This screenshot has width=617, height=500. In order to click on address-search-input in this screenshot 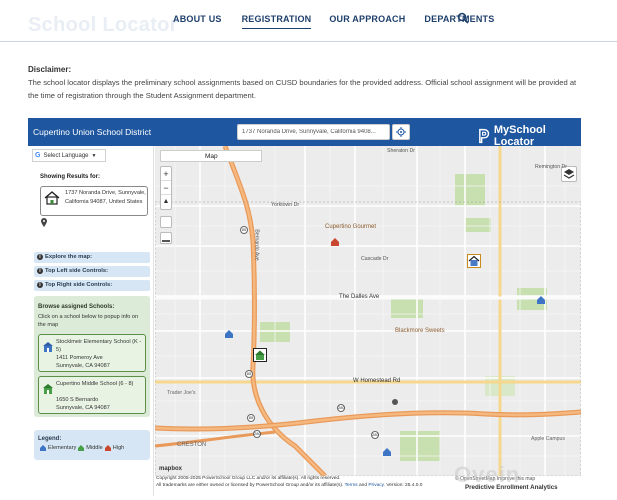, I will do `click(313, 132)`.